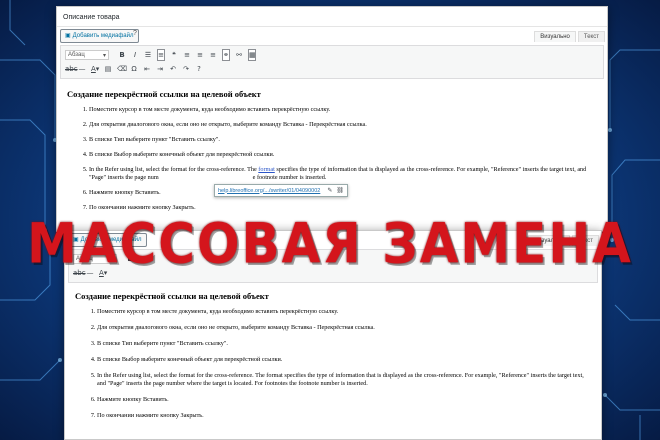 The image size is (660, 440). Describe the element at coordinates (344, 400) in the screenshot. I see `list-item: Нажмите кнопку Вставить.` at that location.